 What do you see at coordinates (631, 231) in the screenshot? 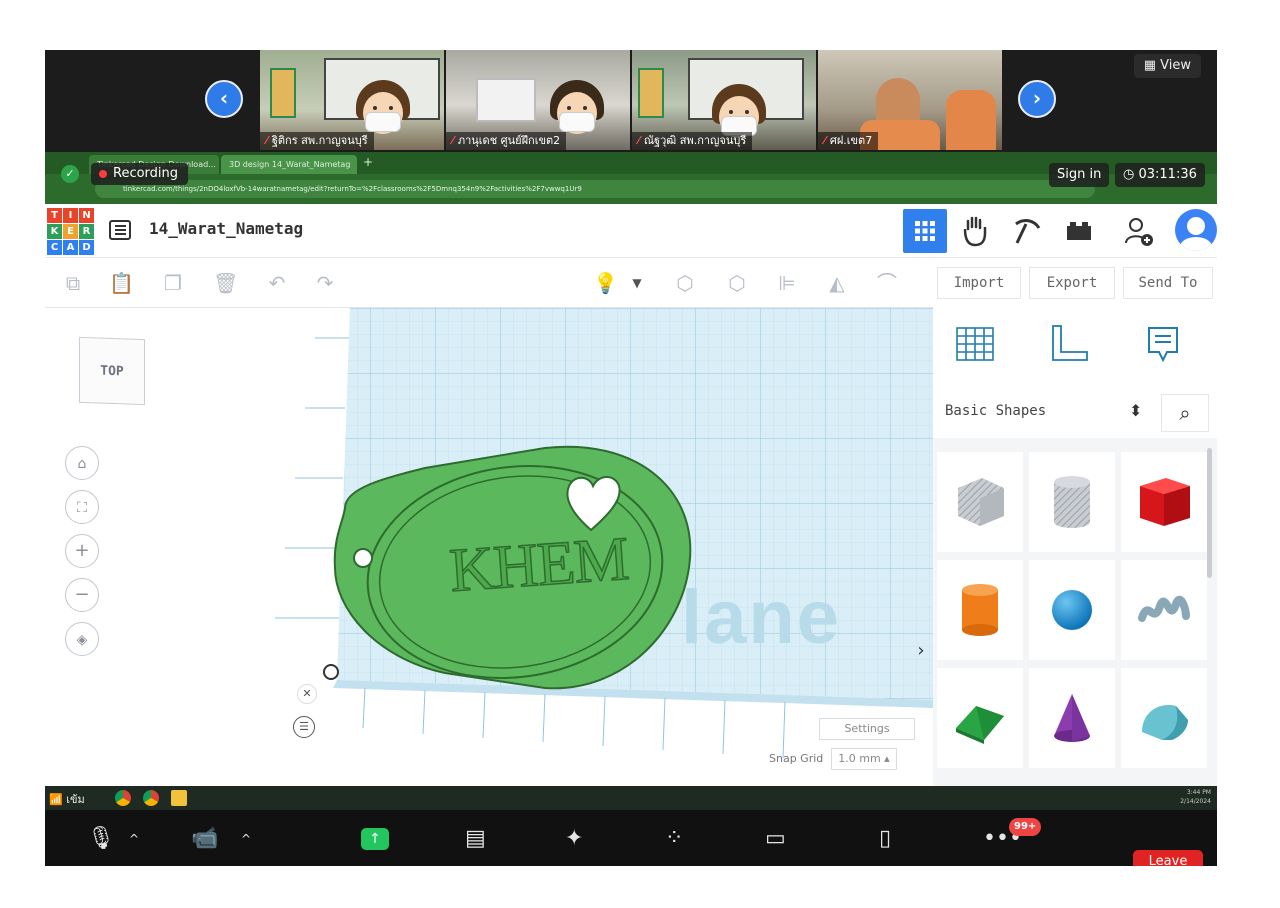
I see `app-header: T I N K E R C A D 14_Warat_Nametag` at bounding box center [631, 231].